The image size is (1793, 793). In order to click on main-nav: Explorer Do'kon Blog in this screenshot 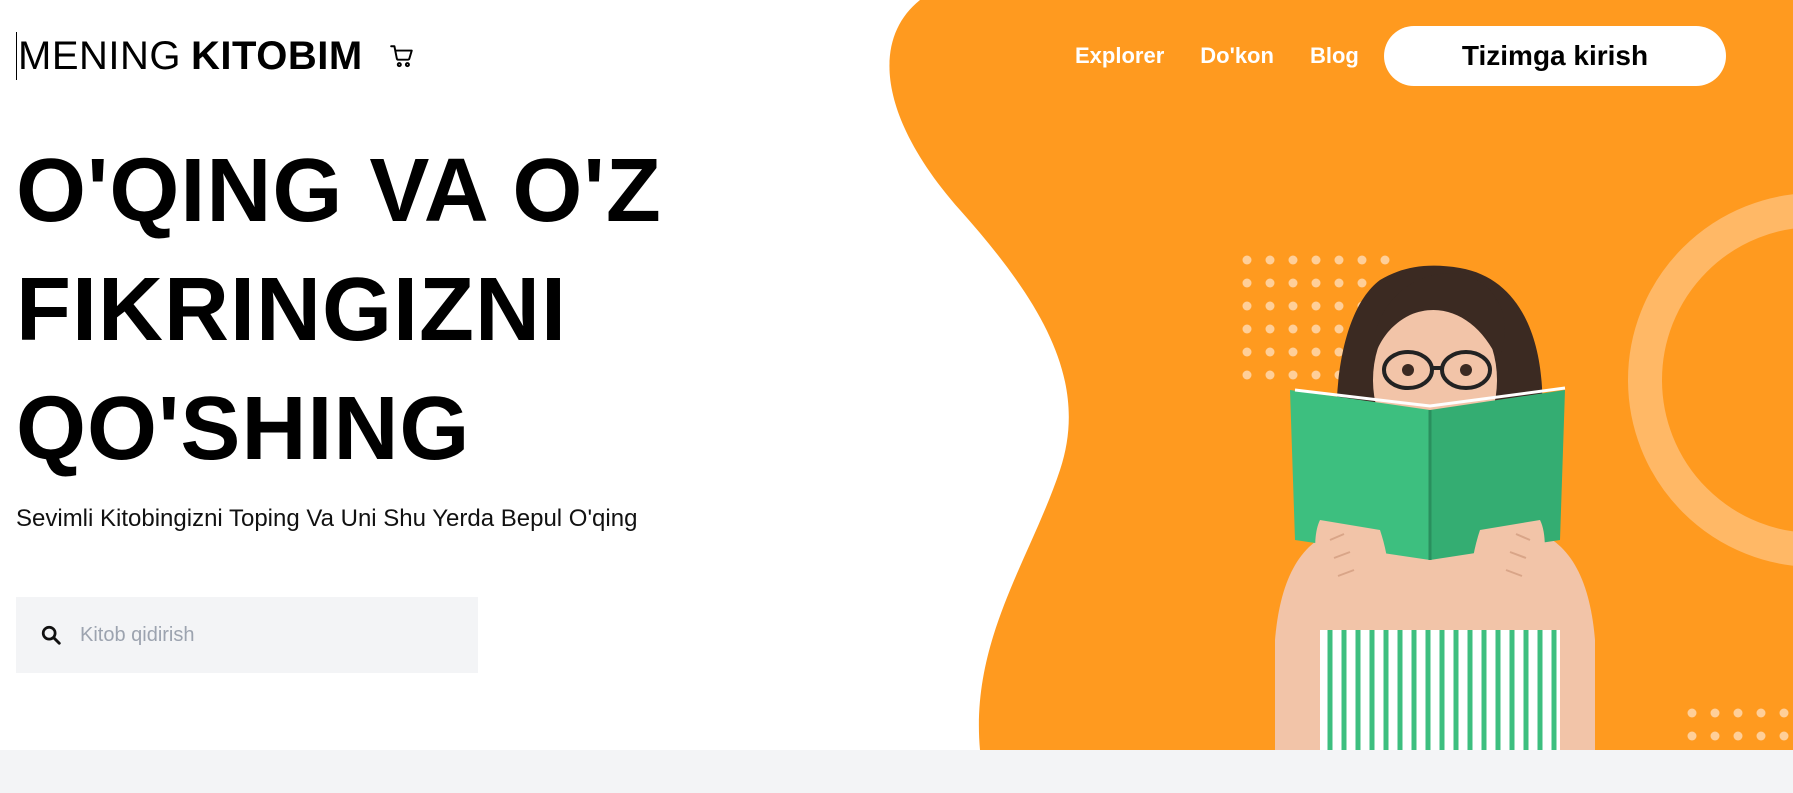, I will do `click(1217, 56)`.